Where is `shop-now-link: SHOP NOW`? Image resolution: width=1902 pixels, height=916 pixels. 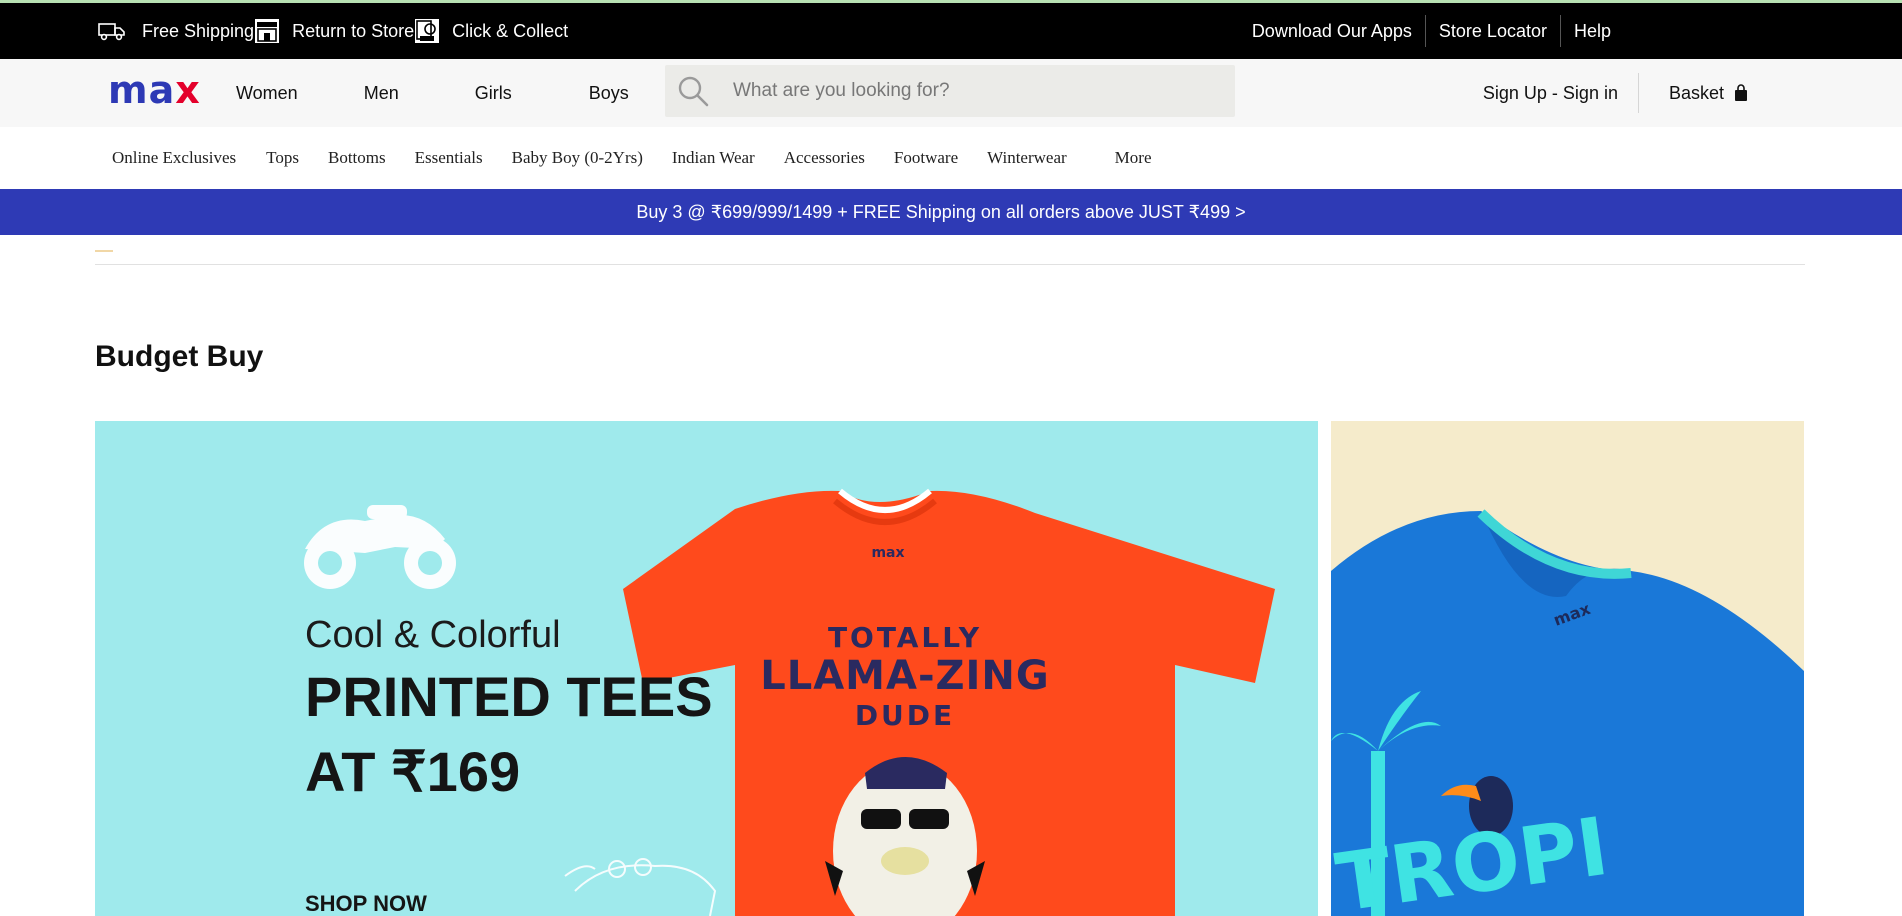 shop-now-link: SHOP NOW is located at coordinates (366, 903).